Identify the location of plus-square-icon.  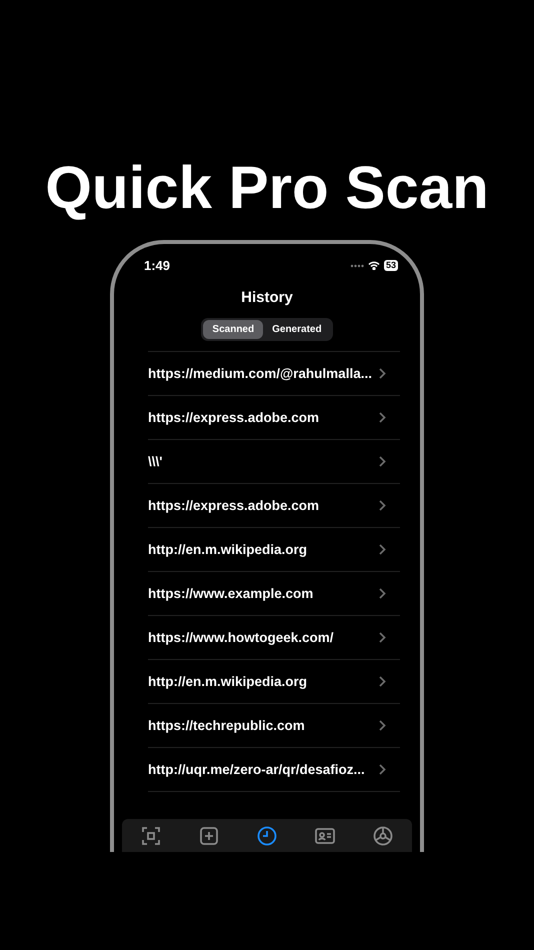
(209, 836).